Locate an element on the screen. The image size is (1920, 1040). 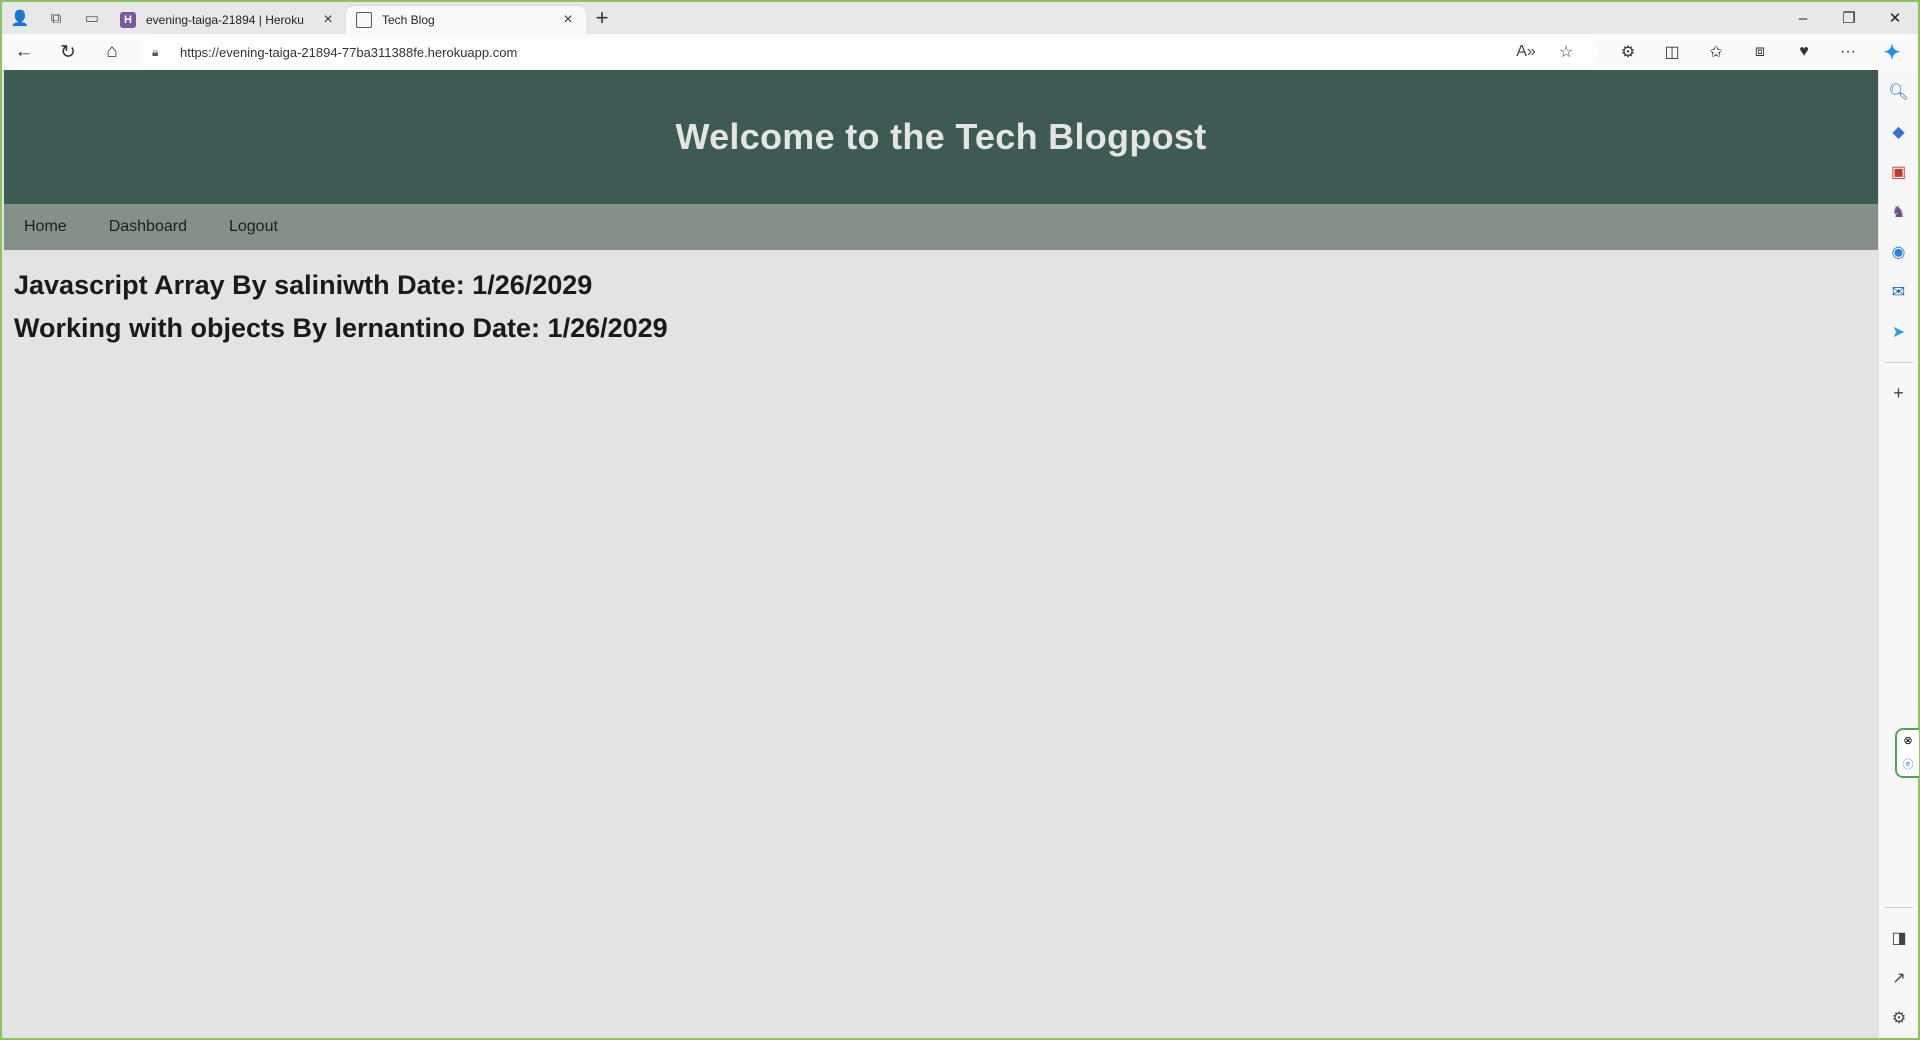
home-icon: ⌂ is located at coordinates (112, 52).